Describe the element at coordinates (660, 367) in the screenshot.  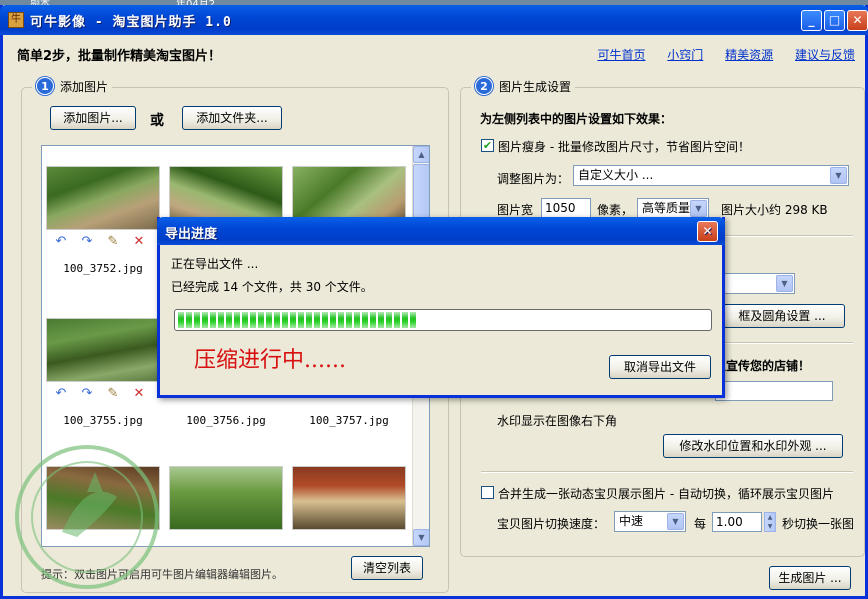
I see `cancel-export-button: 取消导出文件` at that location.